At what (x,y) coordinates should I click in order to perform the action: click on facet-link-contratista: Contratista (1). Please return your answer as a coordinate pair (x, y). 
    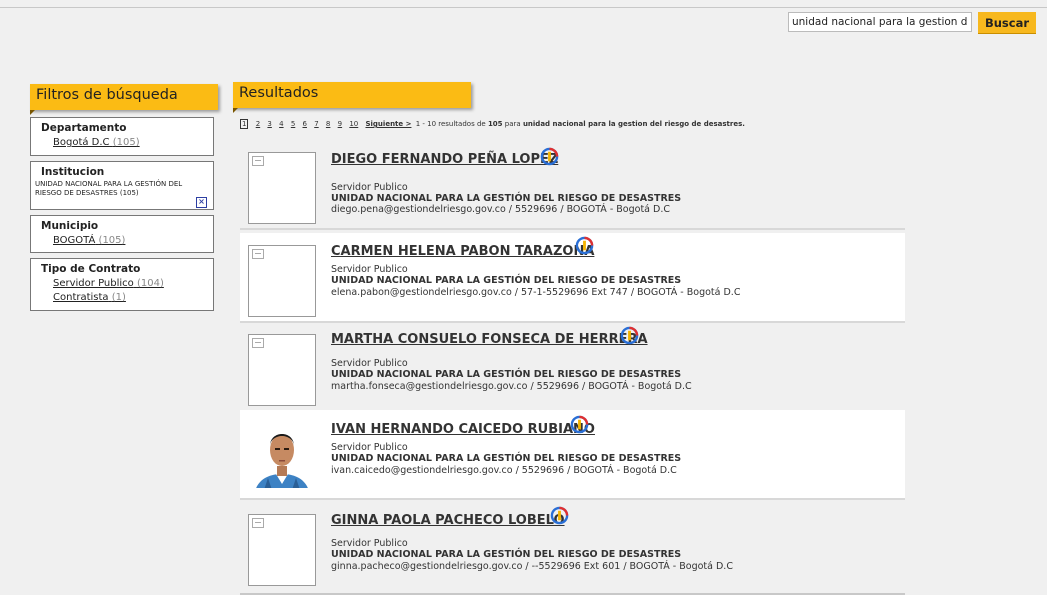
    Looking at the image, I should click on (133, 298).